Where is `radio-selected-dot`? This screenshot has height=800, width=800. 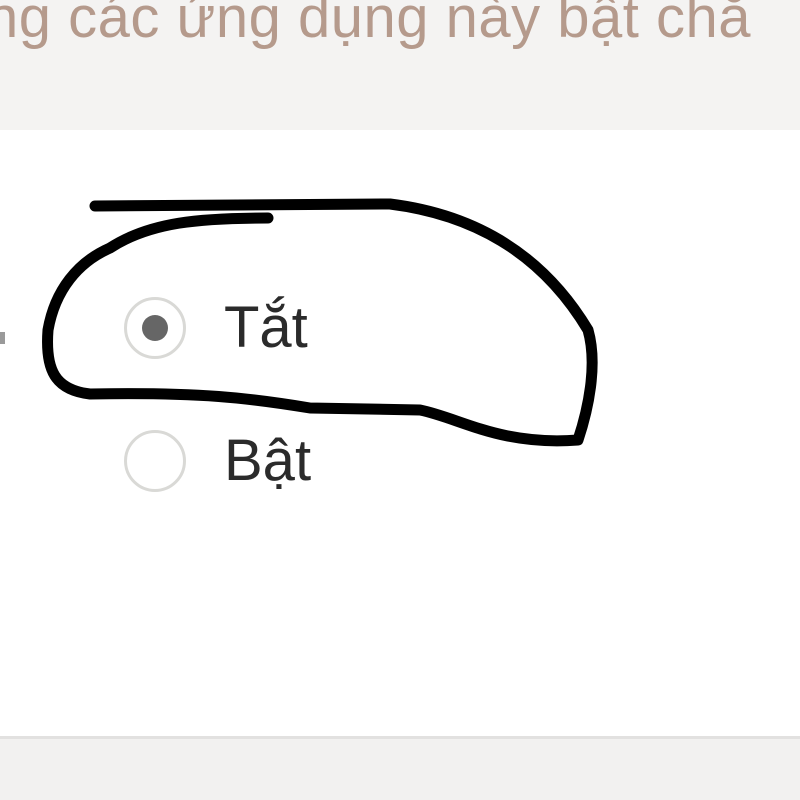
radio-selected-dot is located at coordinates (155, 328).